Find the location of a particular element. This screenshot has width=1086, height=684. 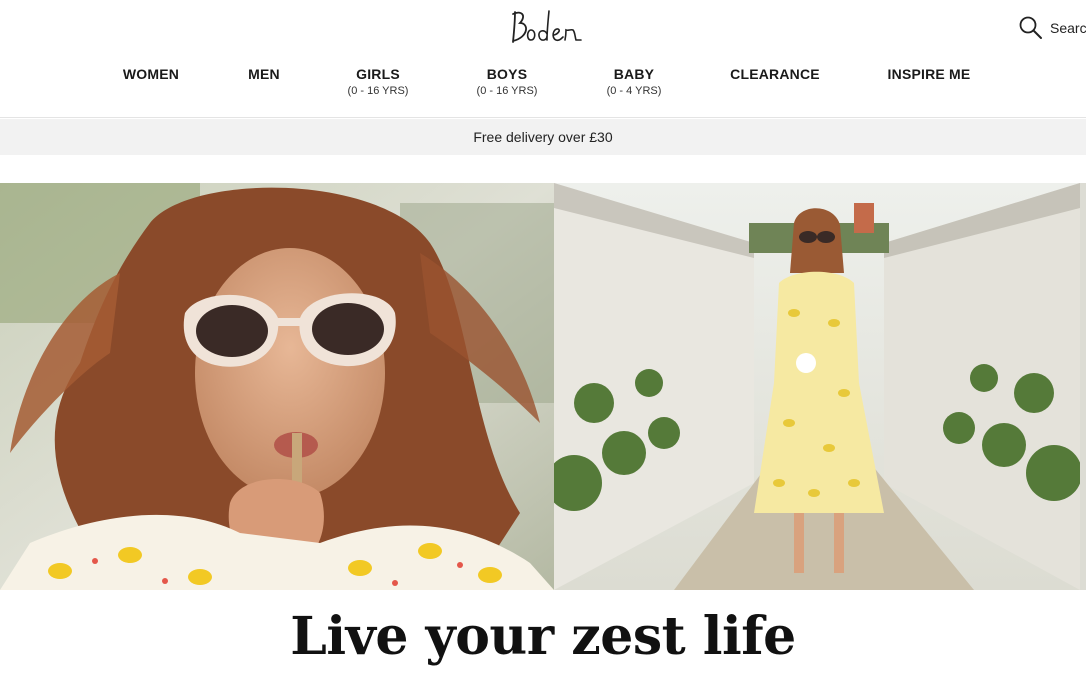

nav-item-baby: BABY (0 - 4 YRS) is located at coordinates (634, 81).